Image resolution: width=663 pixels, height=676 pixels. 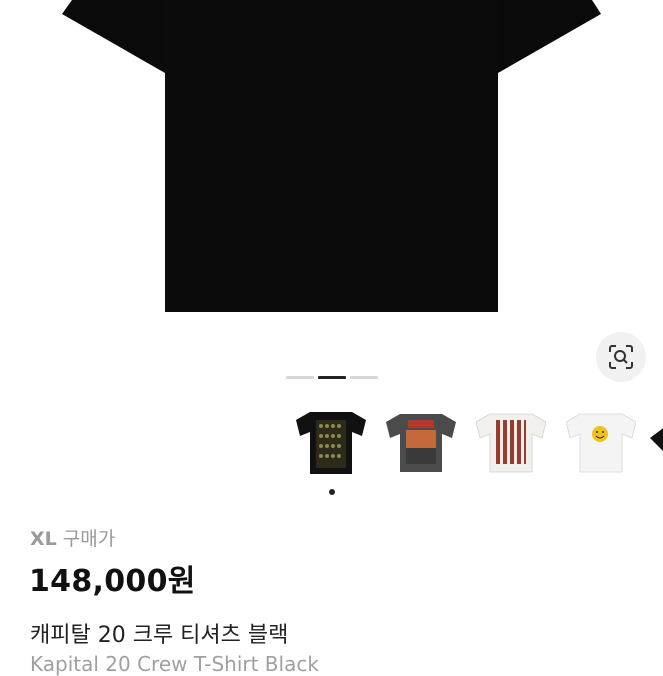 What do you see at coordinates (656, 439) in the screenshot?
I see `tshirt-black-image` at bounding box center [656, 439].